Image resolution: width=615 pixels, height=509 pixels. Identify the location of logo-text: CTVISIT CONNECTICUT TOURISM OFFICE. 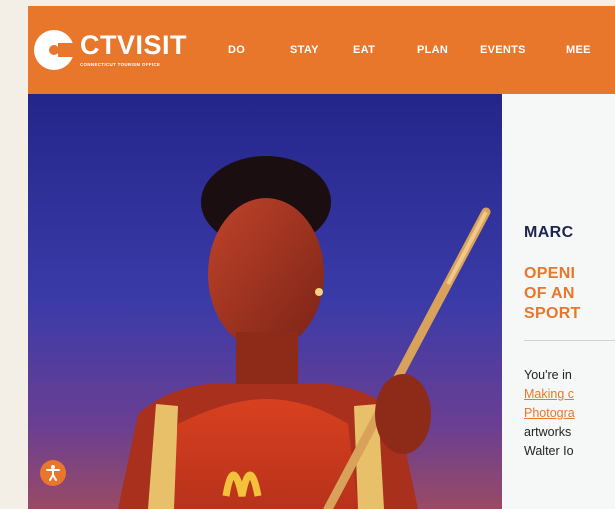
(133, 50).